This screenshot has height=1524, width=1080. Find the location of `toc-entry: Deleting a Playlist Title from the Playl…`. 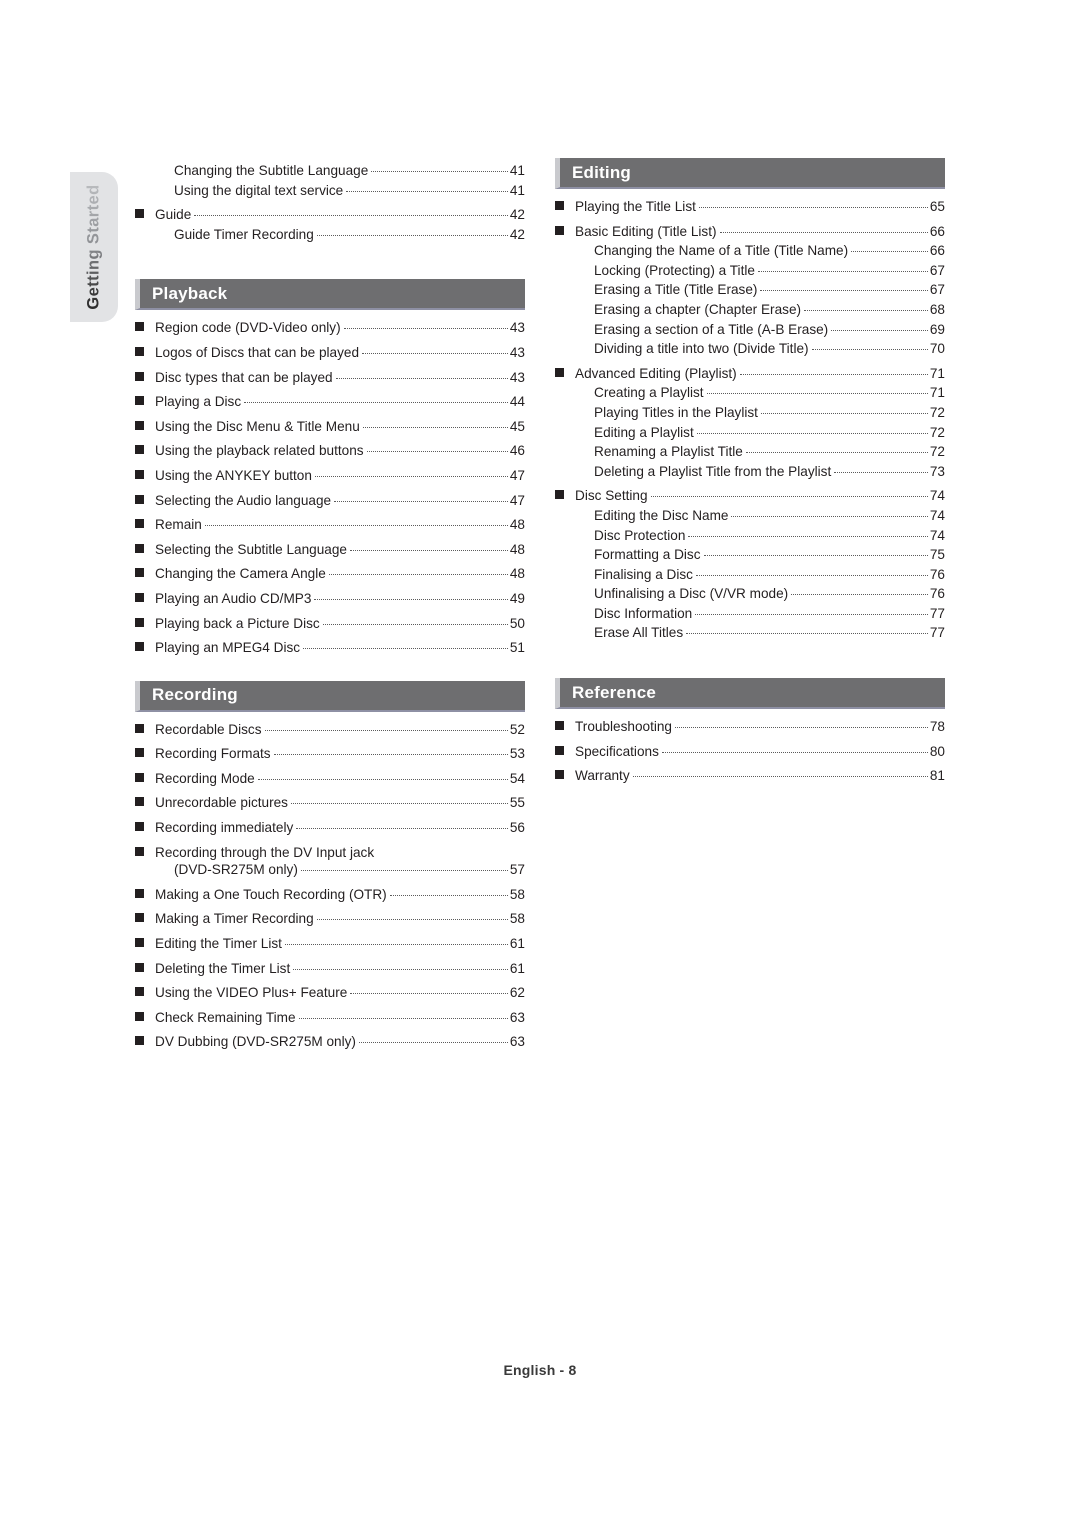

toc-entry: Deleting a Playlist Title from the Playl… is located at coordinates (750, 472).